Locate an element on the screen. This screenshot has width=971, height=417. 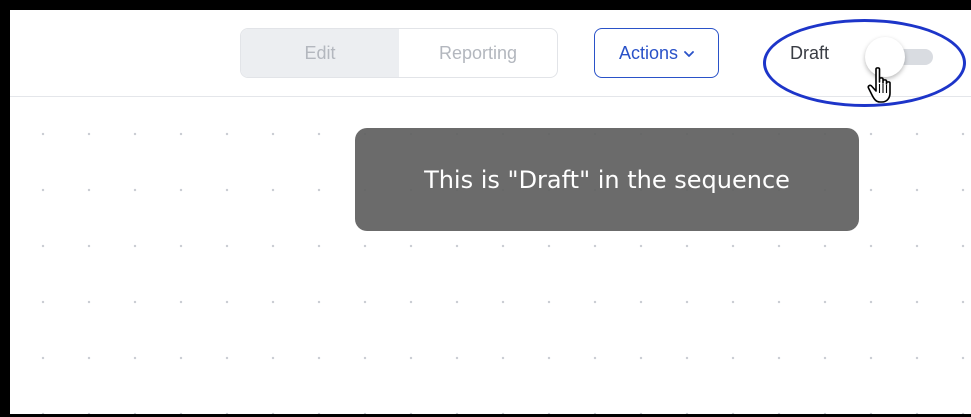
actions-label: Actions is located at coordinates (648, 52).